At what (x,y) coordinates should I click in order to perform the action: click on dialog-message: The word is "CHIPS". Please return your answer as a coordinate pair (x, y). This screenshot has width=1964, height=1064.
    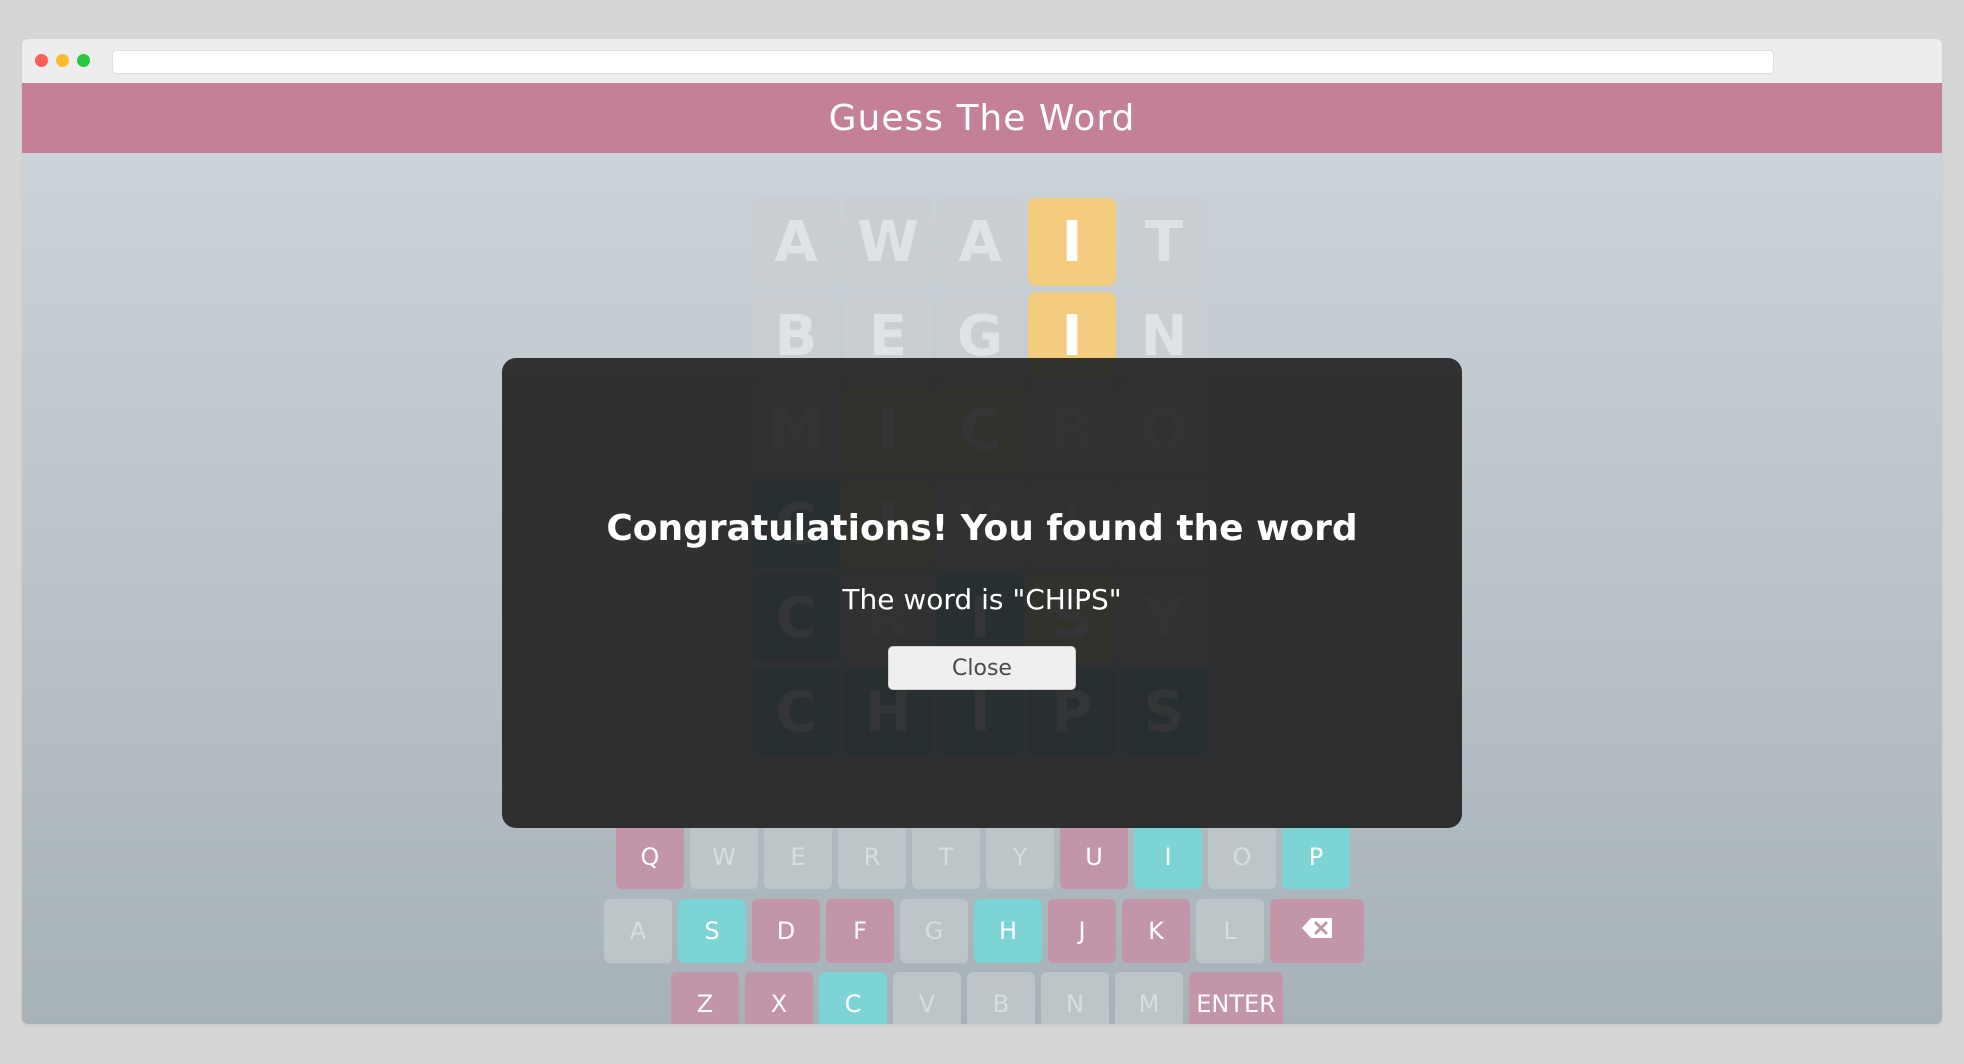
    Looking at the image, I should click on (982, 599).